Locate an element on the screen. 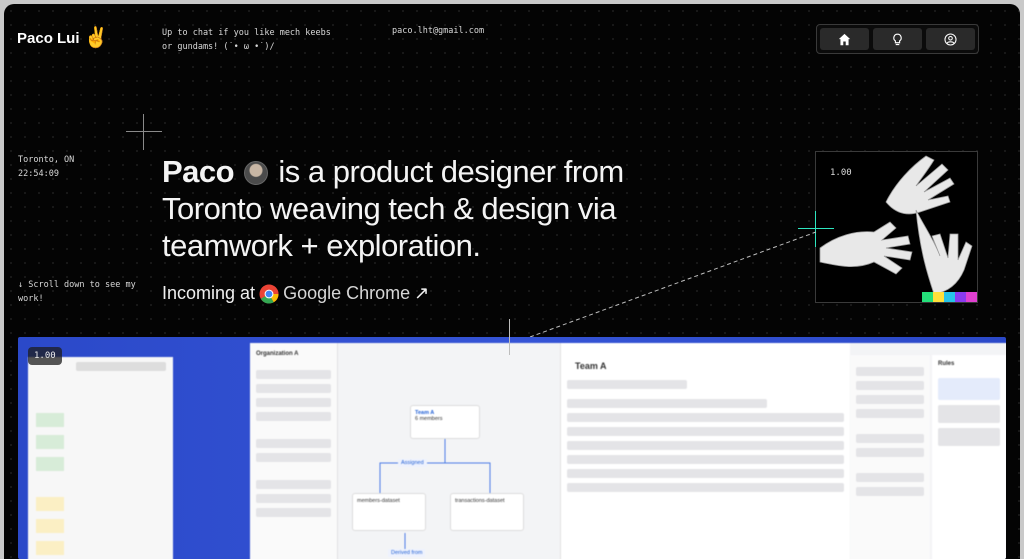 This screenshot has width=1024, height=559. preview-org-name: Organization A is located at coordinates (277, 354).